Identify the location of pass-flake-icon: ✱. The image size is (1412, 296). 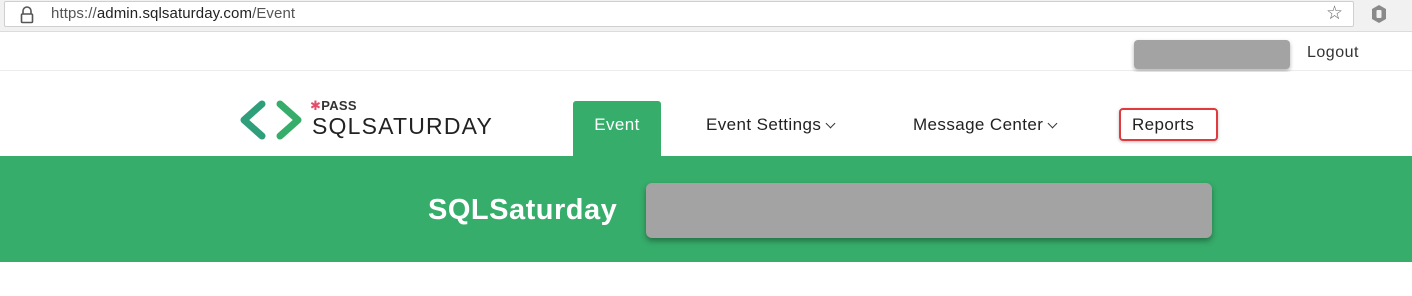
(316, 105).